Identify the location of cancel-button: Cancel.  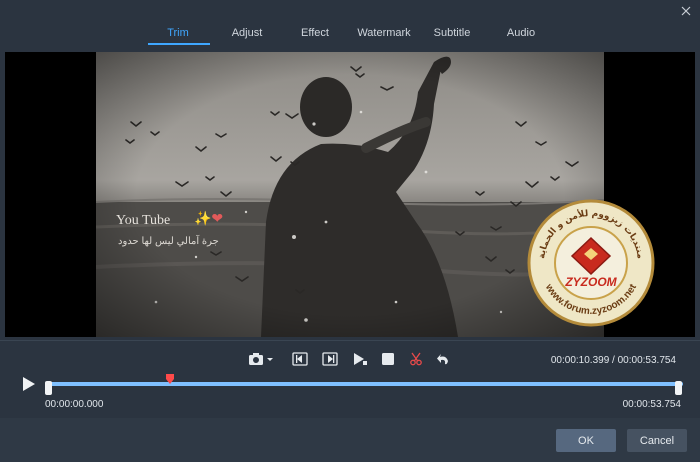
(657, 440).